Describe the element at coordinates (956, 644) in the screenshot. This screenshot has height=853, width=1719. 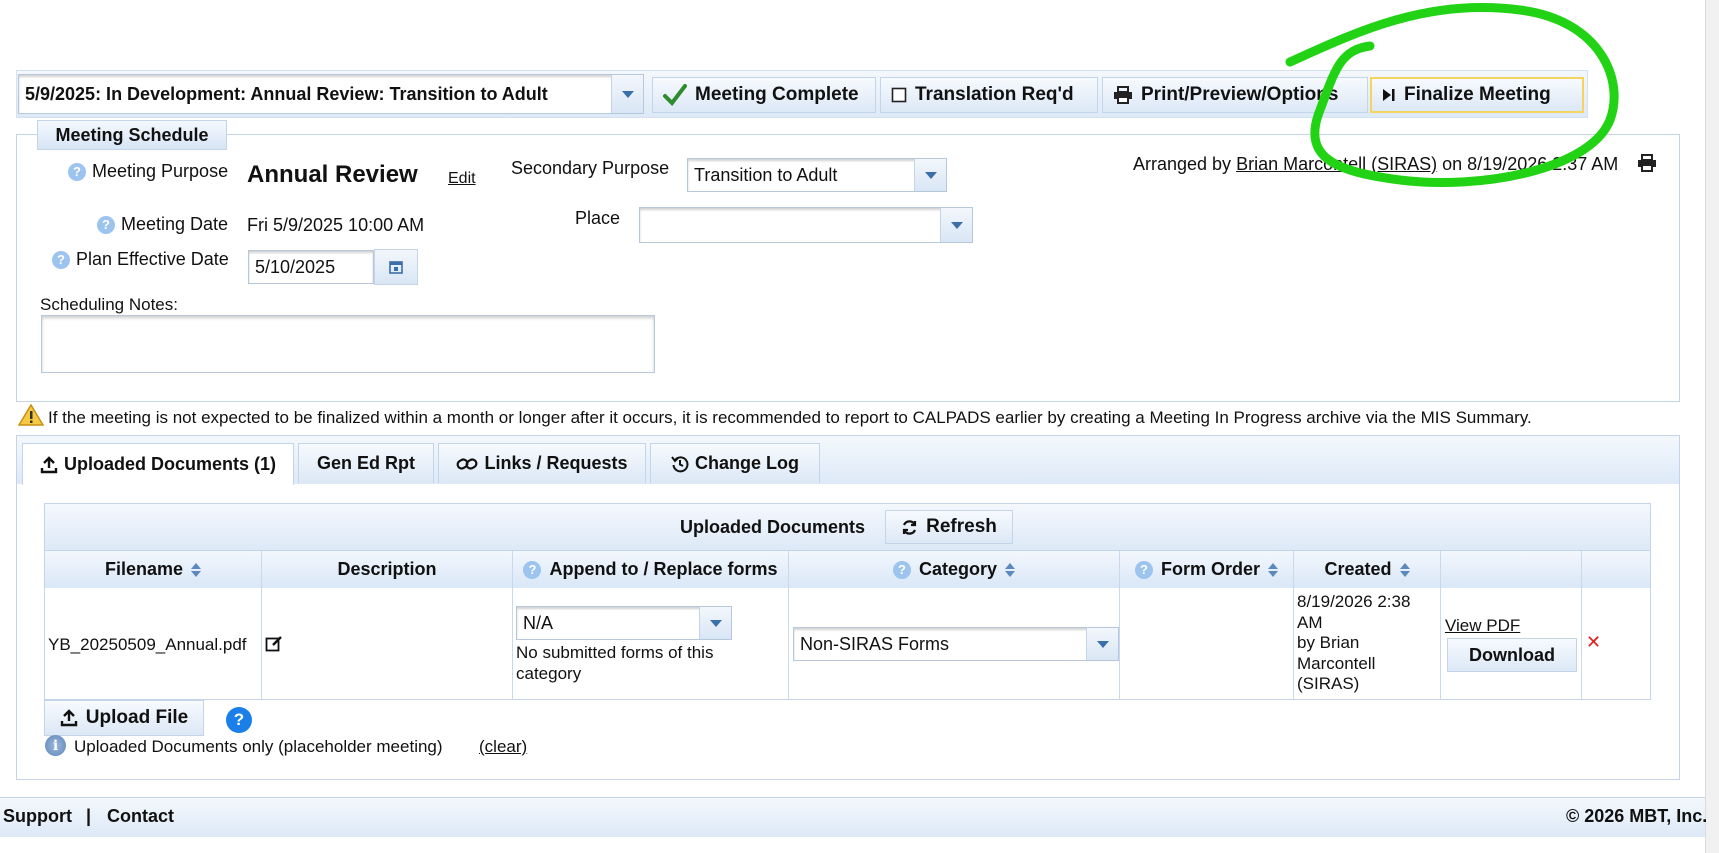
I see `category-select: Non-SIRAS Forms` at that location.